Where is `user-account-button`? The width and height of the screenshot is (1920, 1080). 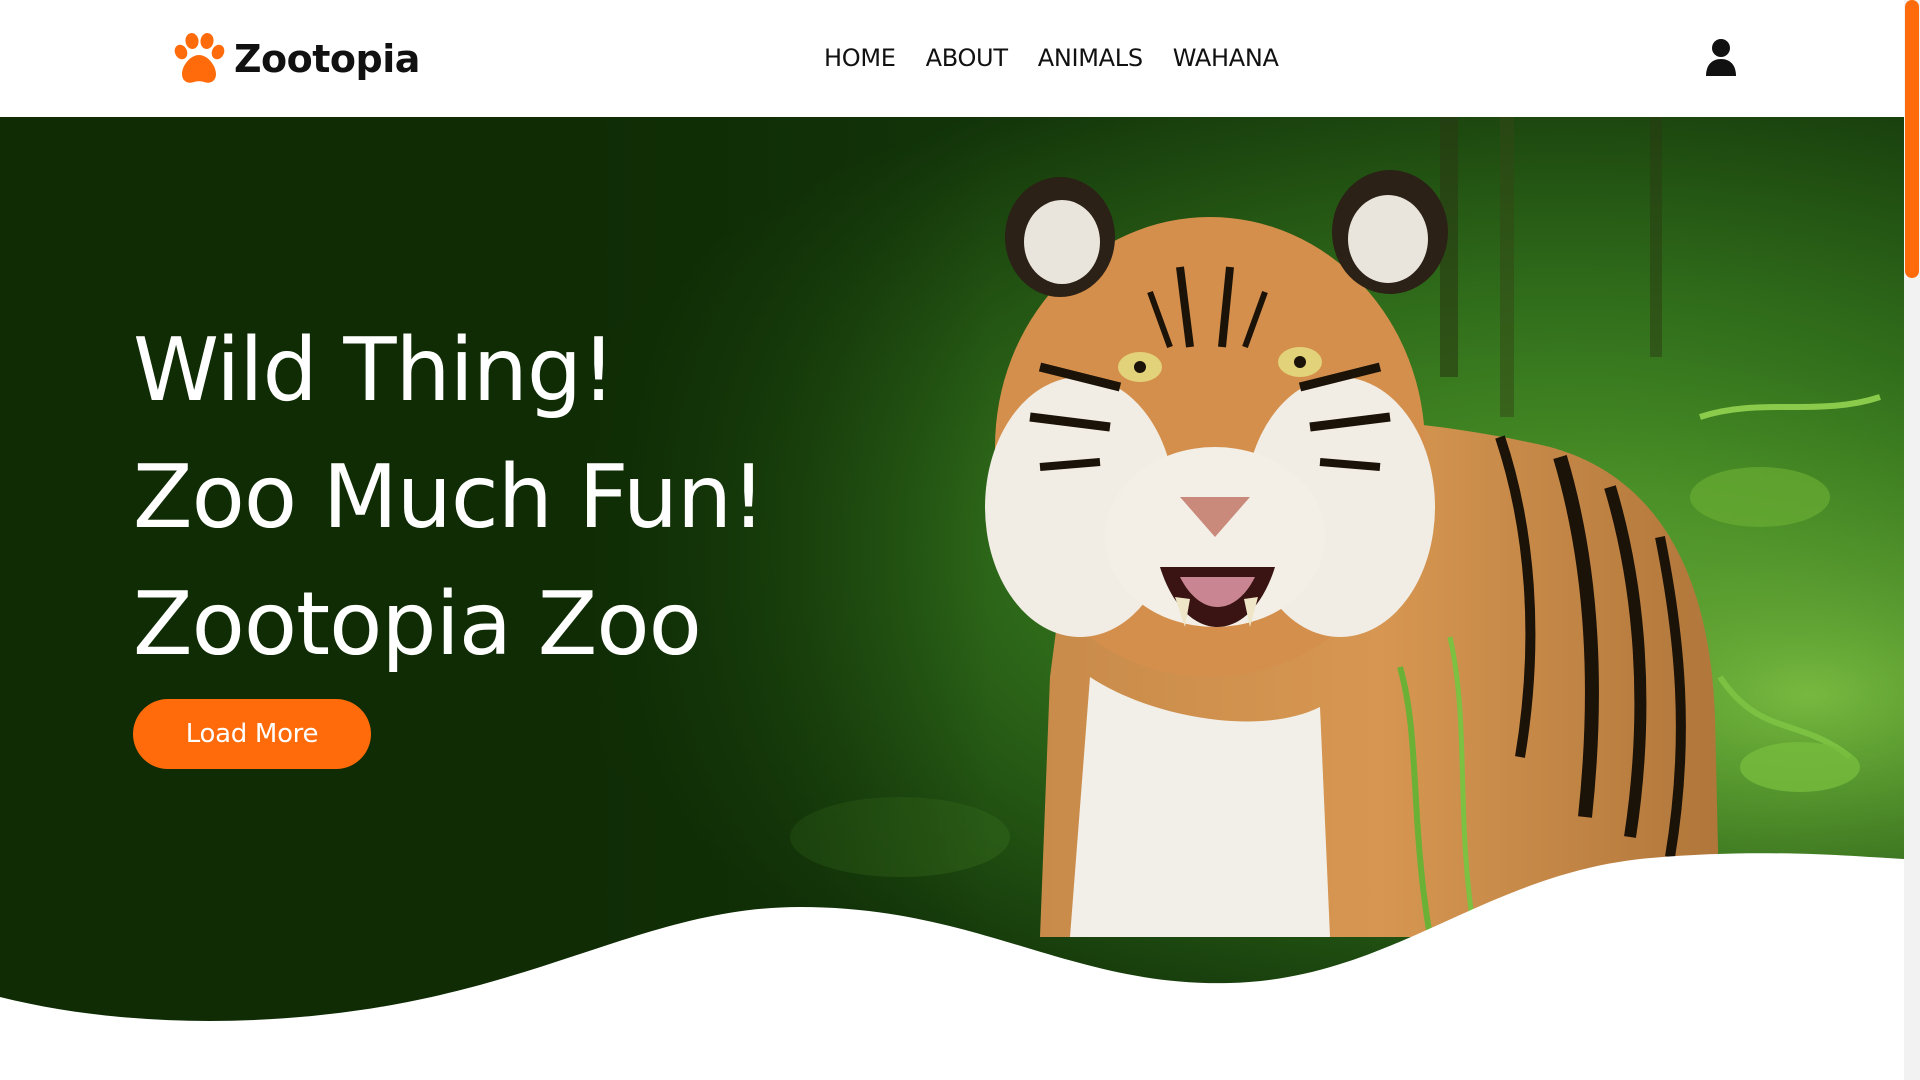
user-account-button is located at coordinates (1721, 57).